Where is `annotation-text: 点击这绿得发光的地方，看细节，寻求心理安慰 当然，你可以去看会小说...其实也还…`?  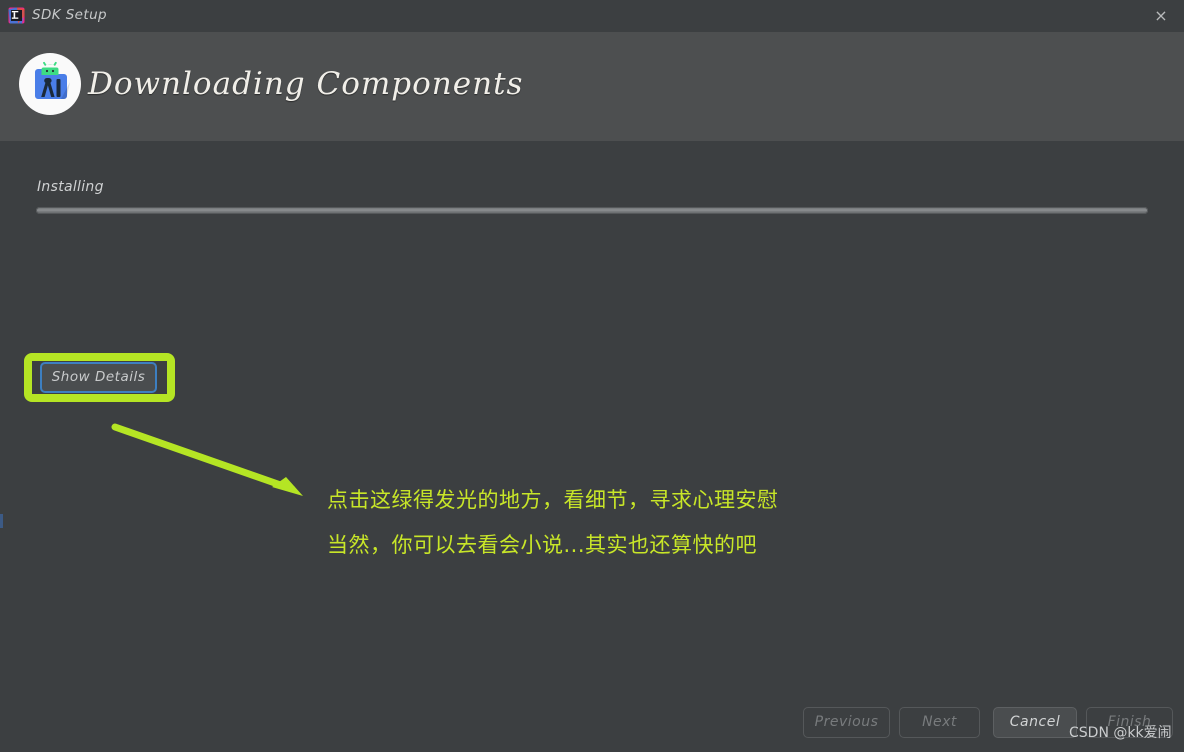 annotation-text: 点击这绿得发光的地方，看细节，寻求心理安慰 当然，你可以去看会小说...其实也还… is located at coordinates (553, 523).